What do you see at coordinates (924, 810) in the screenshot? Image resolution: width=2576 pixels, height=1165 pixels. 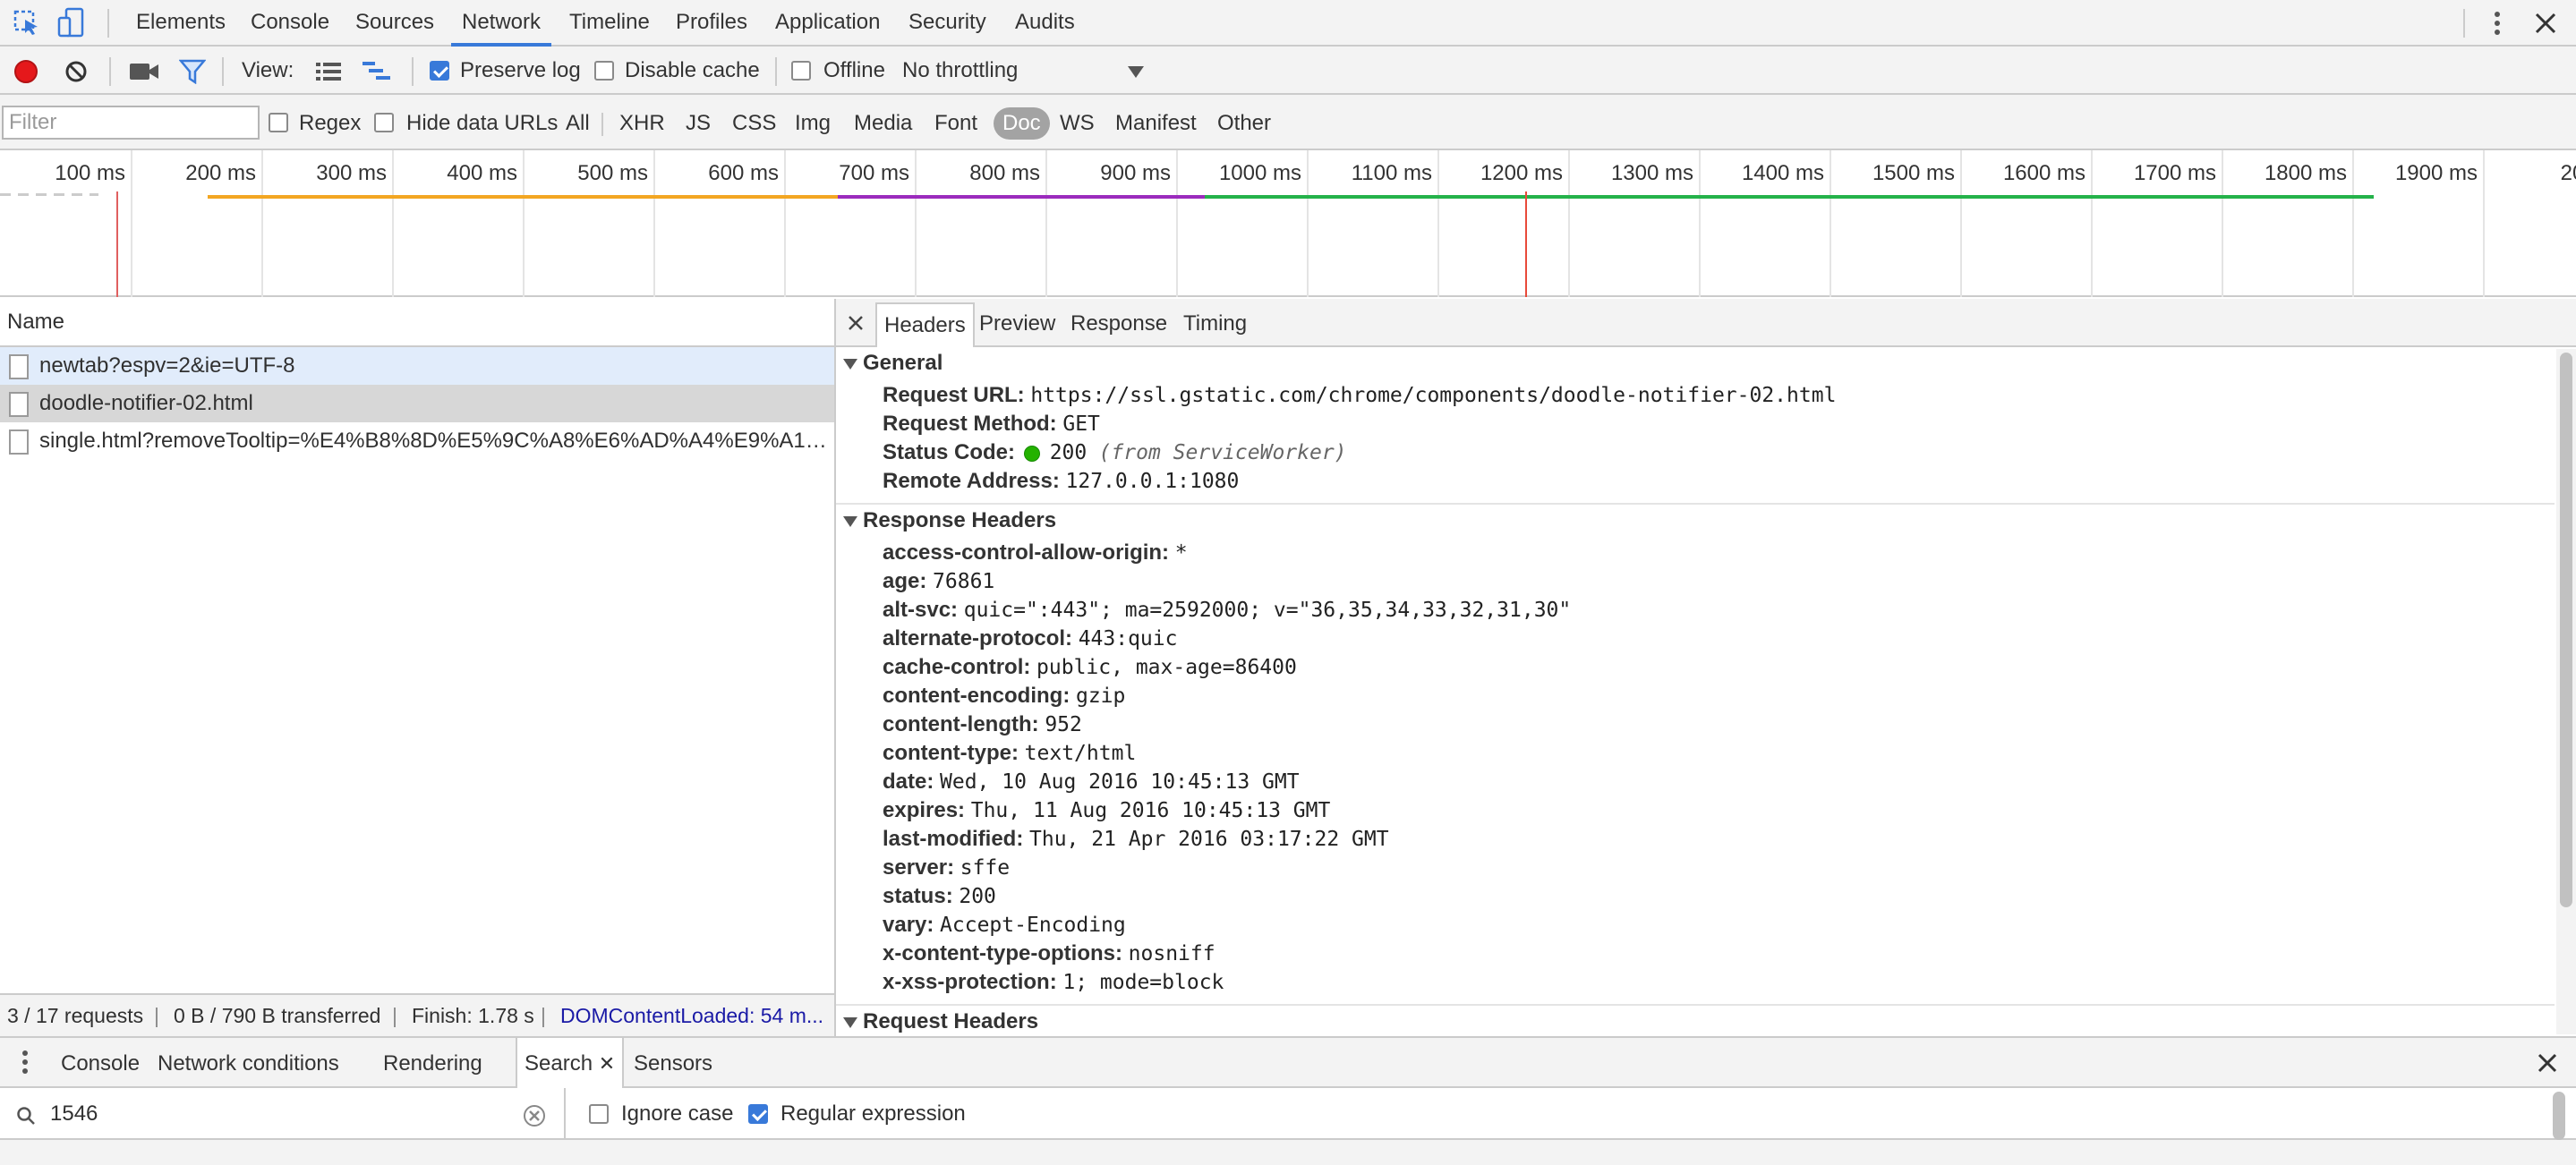 I see `header-name: expires:` at bounding box center [924, 810].